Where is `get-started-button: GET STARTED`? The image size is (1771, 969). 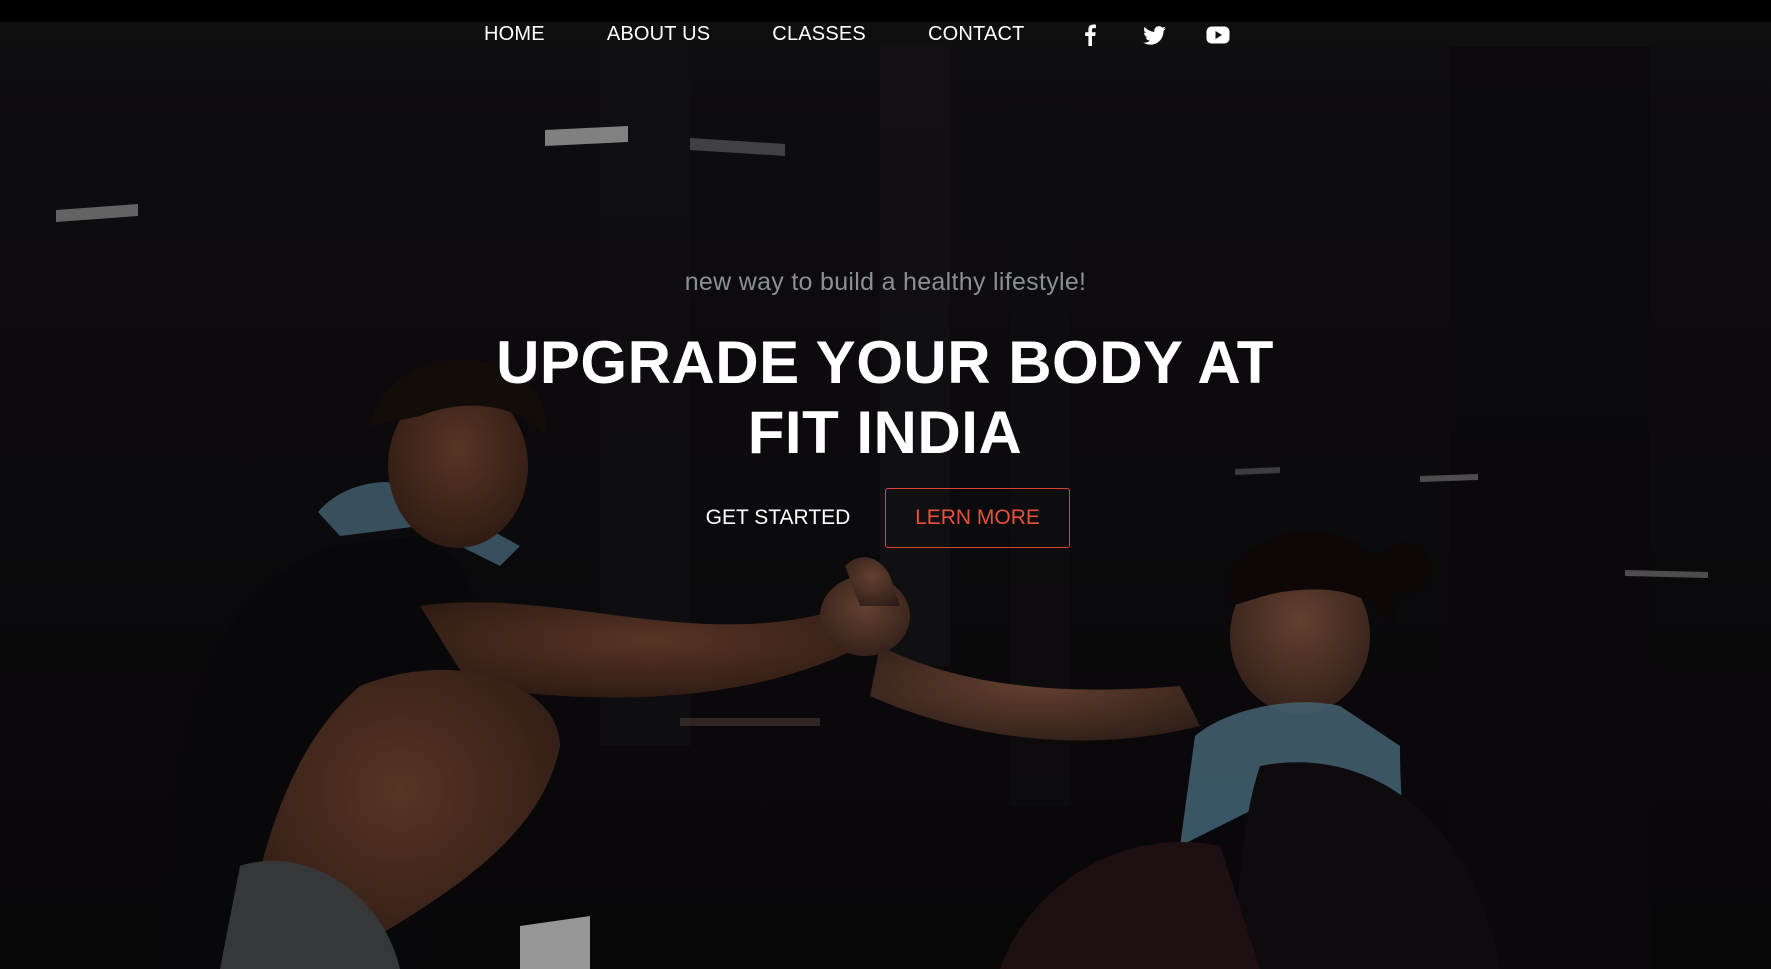 get-started-button: GET STARTED is located at coordinates (778, 518).